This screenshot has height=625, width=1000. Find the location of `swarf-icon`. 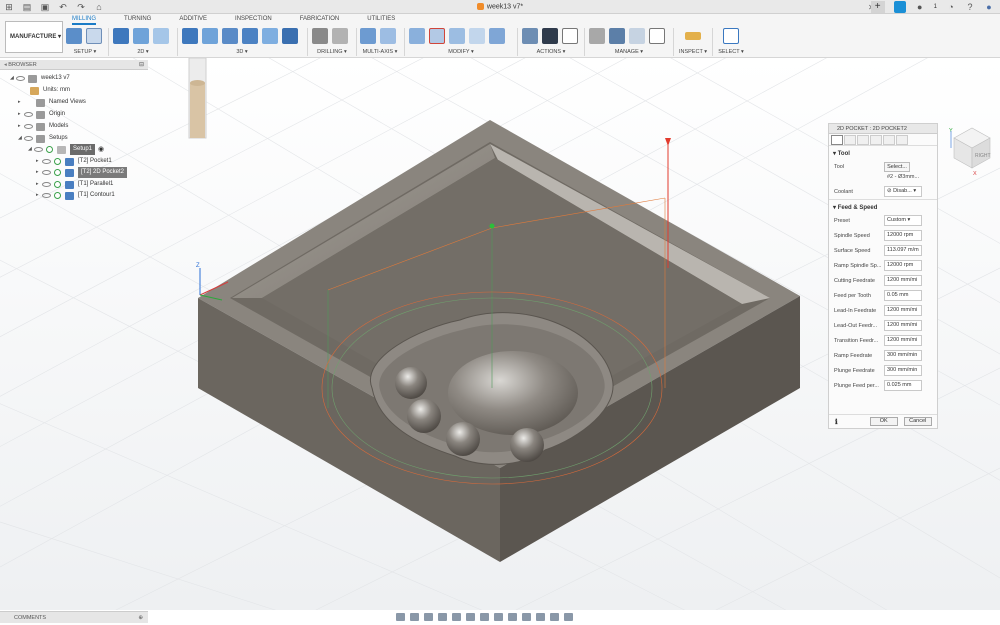

swarf-icon is located at coordinates (368, 36).